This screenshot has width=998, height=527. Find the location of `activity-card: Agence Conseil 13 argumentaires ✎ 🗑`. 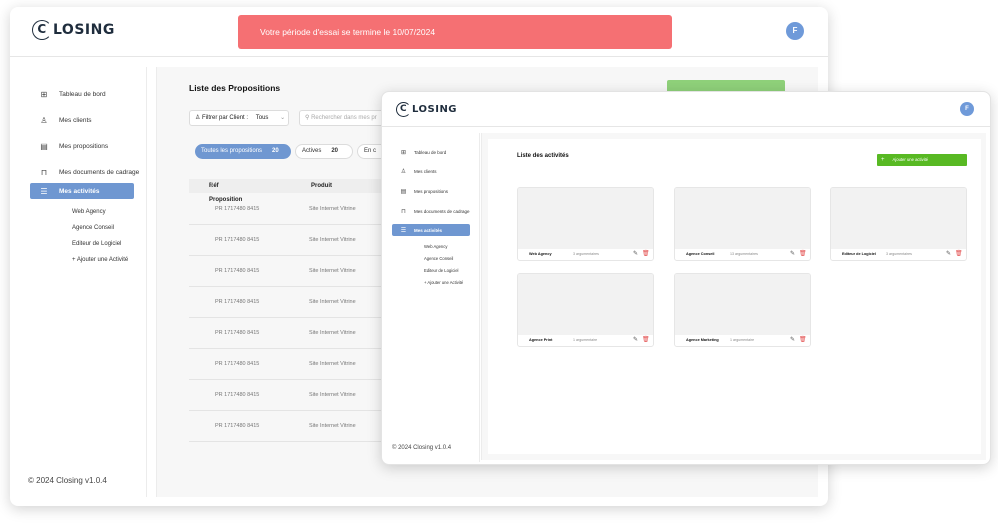

activity-card: Agence Conseil 13 argumentaires ✎ 🗑 is located at coordinates (742, 224).